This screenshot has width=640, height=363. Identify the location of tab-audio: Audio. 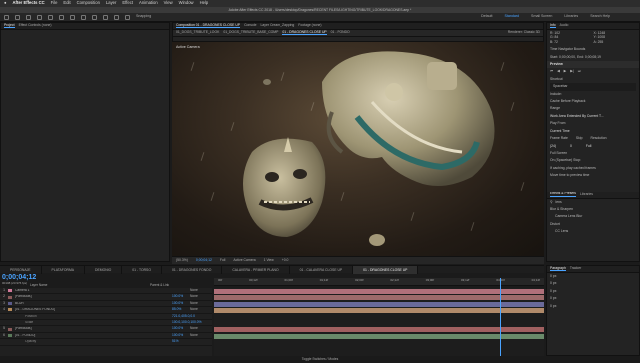
(564, 25).